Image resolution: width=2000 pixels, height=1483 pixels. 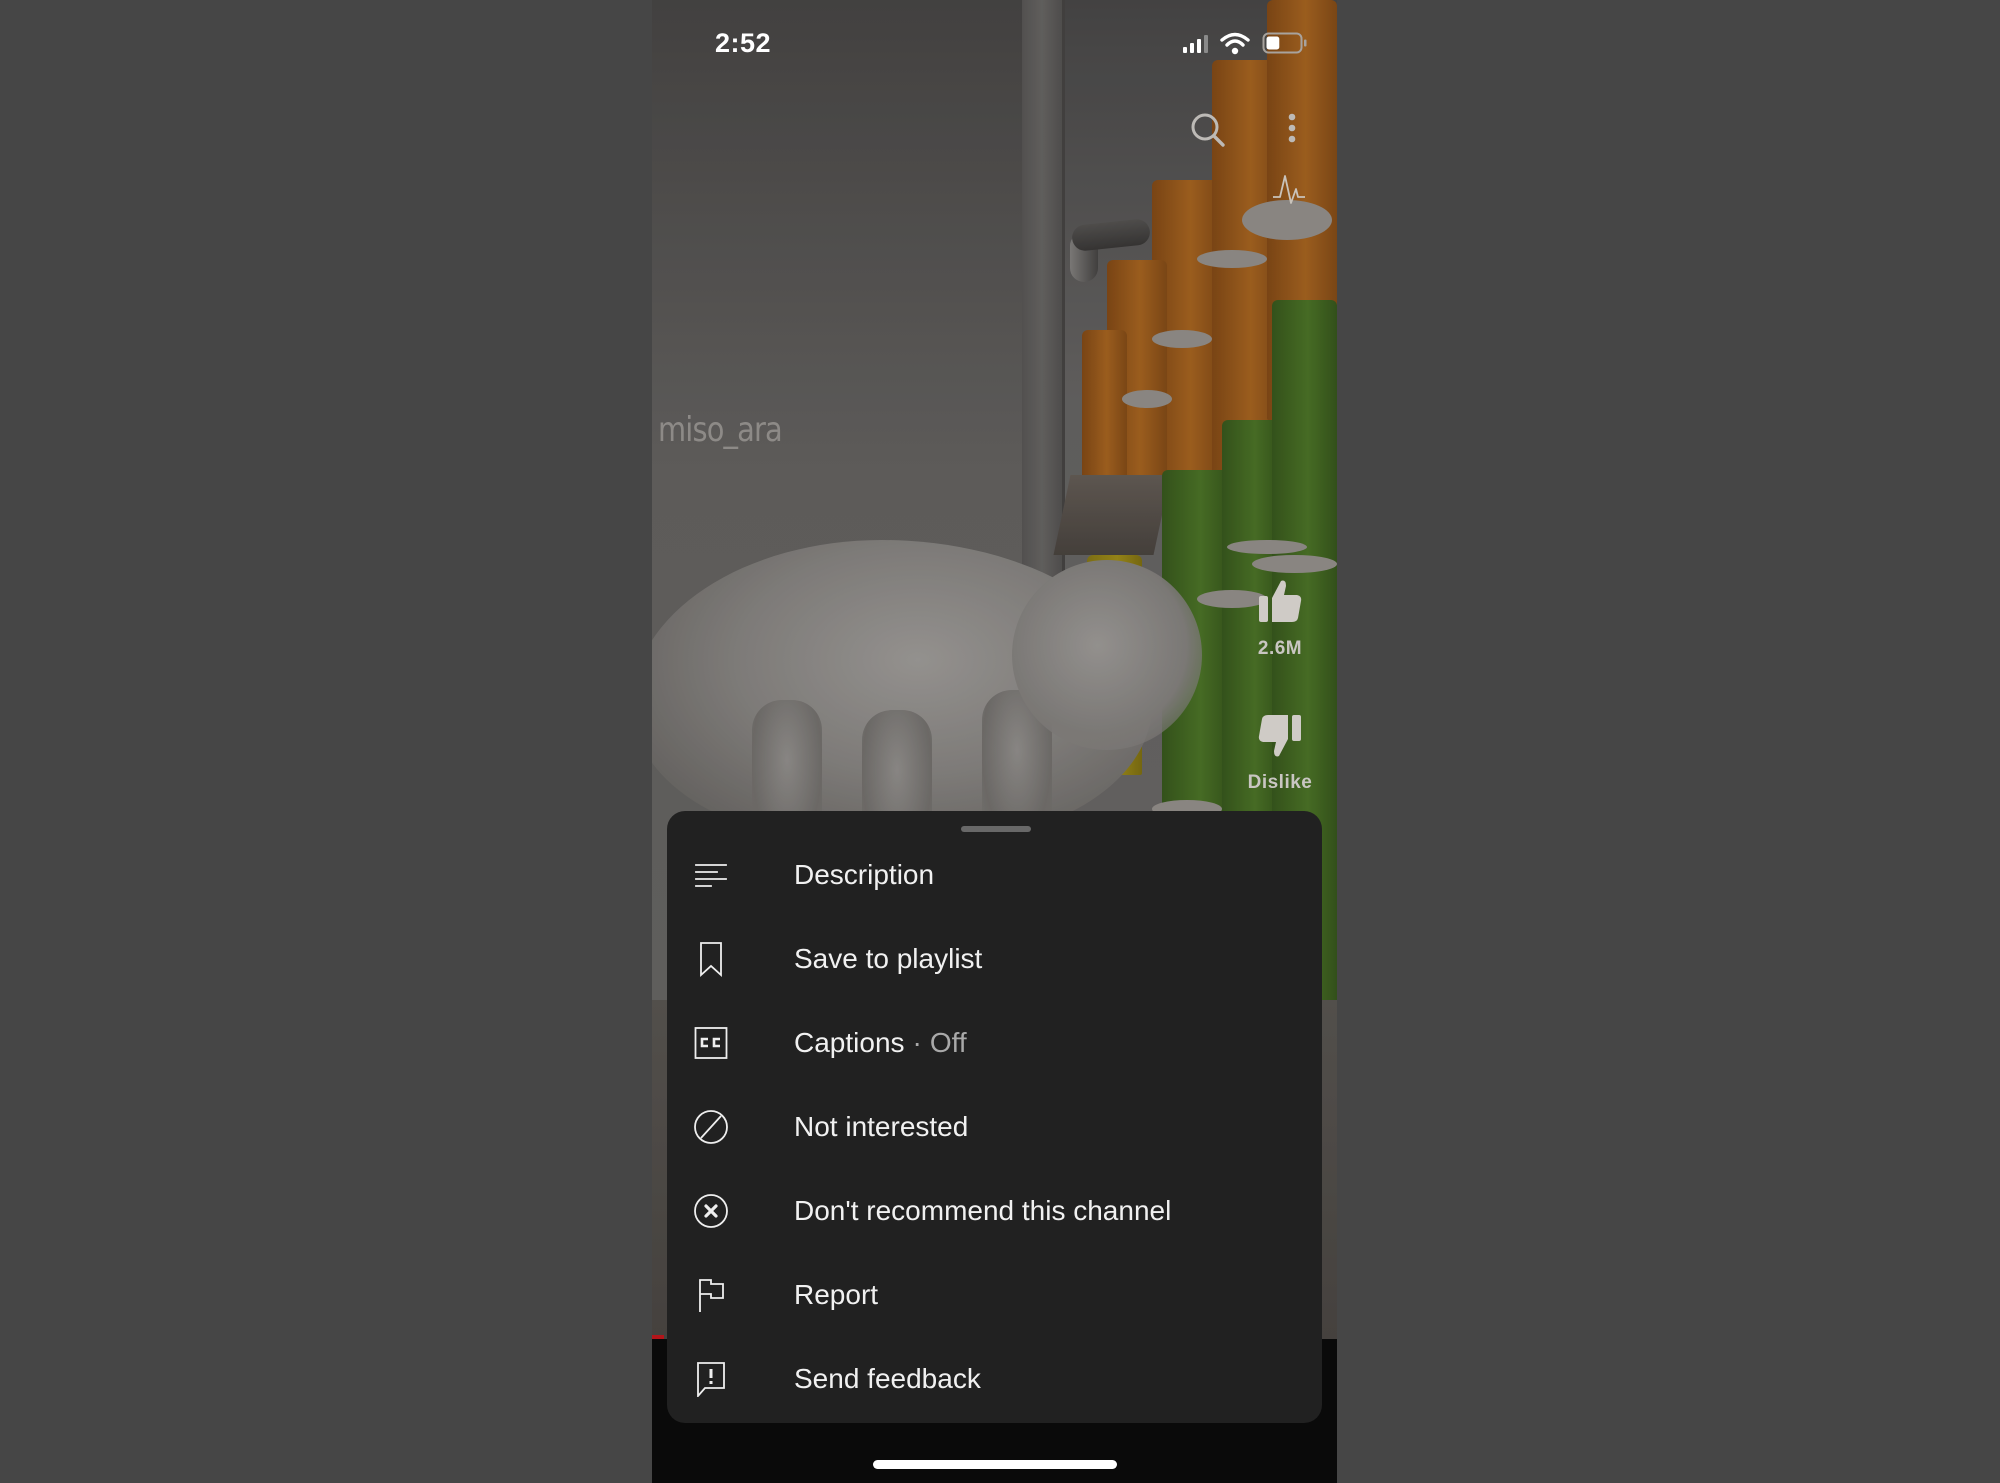 I want to click on status-icons, so click(x=1247, y=43).